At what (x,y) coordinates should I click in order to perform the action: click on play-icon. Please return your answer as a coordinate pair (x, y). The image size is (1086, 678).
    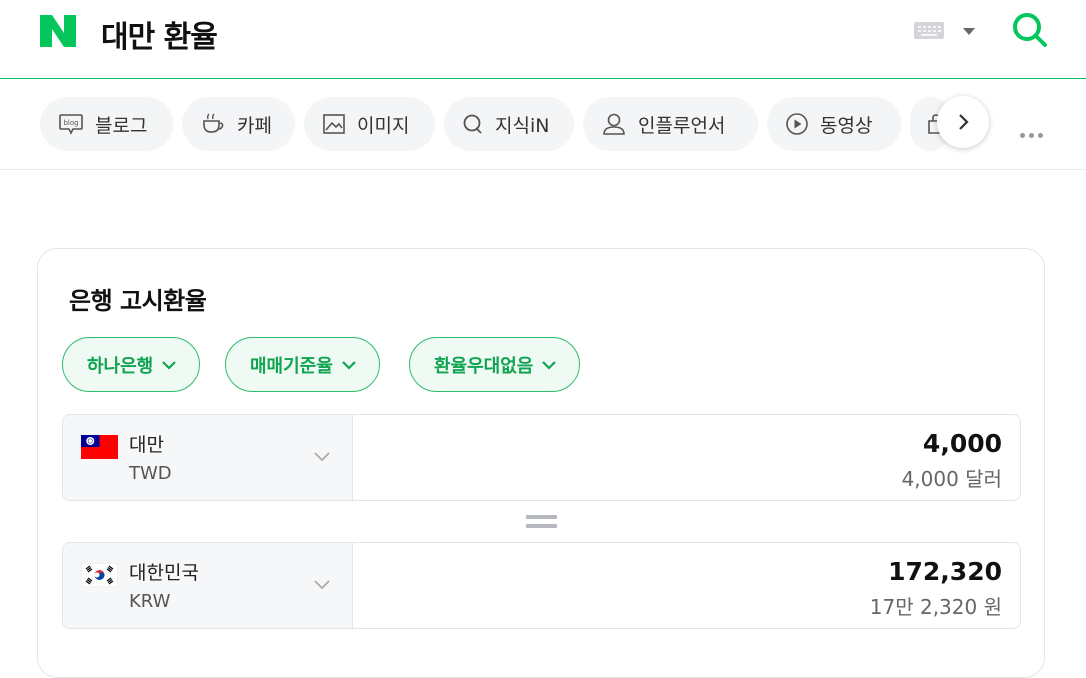
    Looking at the image, I should click on (797, 124).